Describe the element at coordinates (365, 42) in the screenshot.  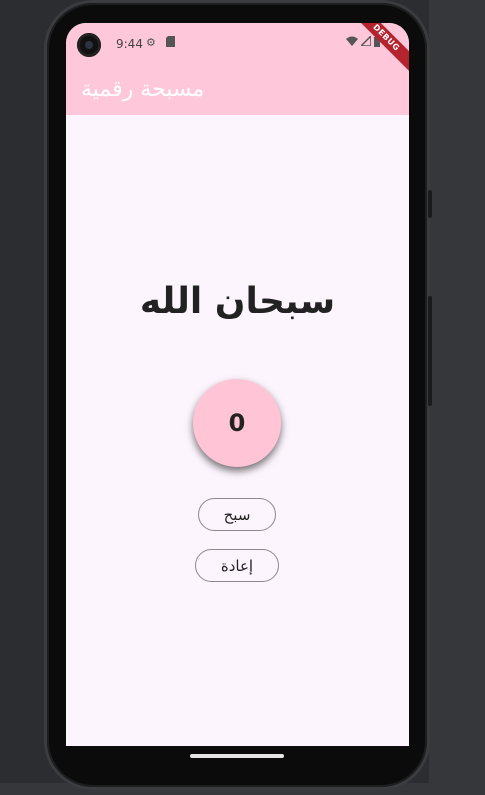
I see `signal-icon` at that location.